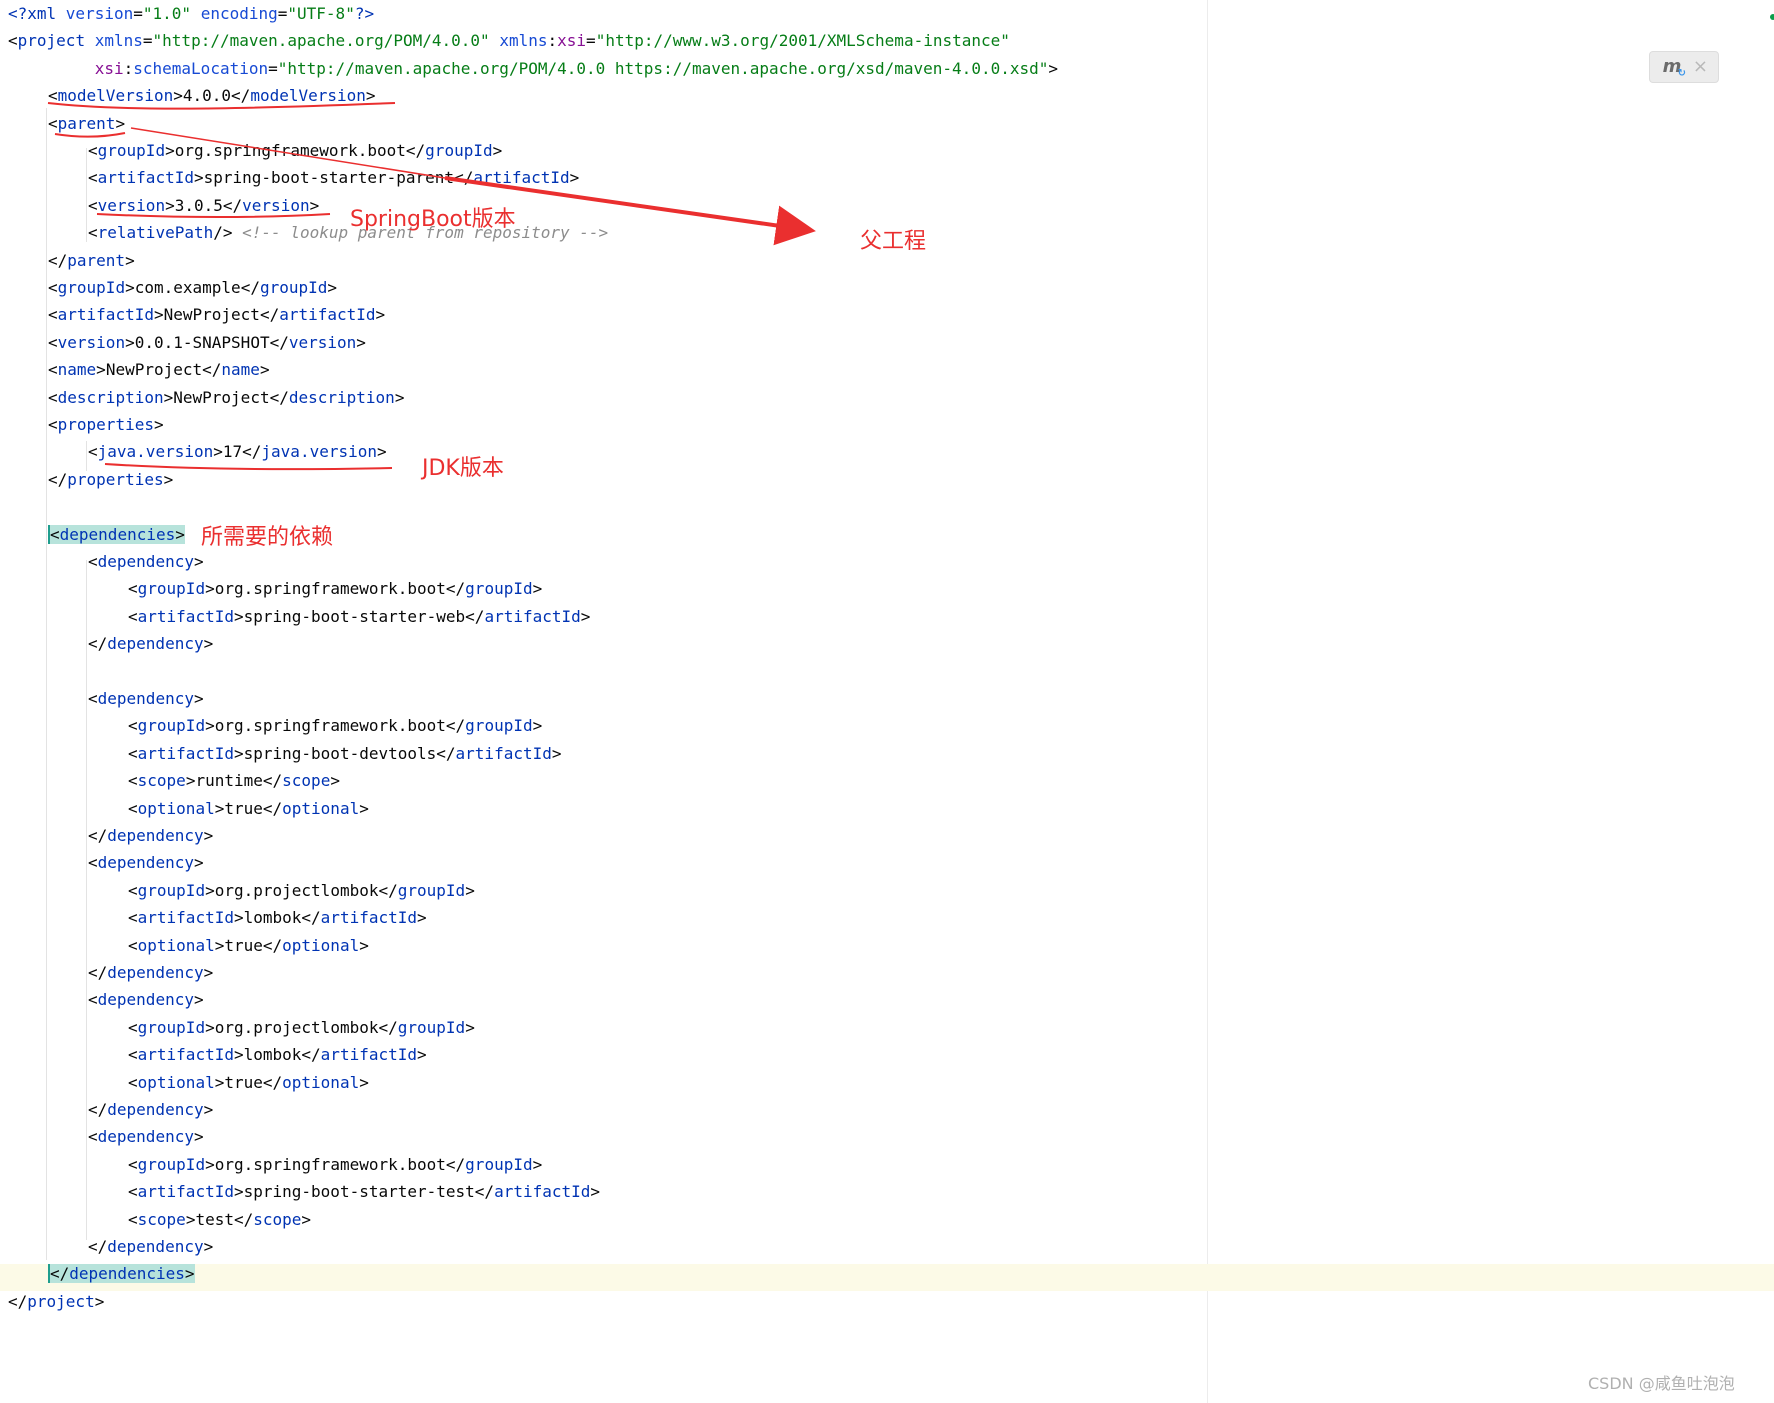 The width and height of the screenshot is (1774, 1403). Describe the element at coordinates (191, 13) in the screenshot. I see `code-line: <?xml version="1.0" encoding="UTF-8"?>` at that location.